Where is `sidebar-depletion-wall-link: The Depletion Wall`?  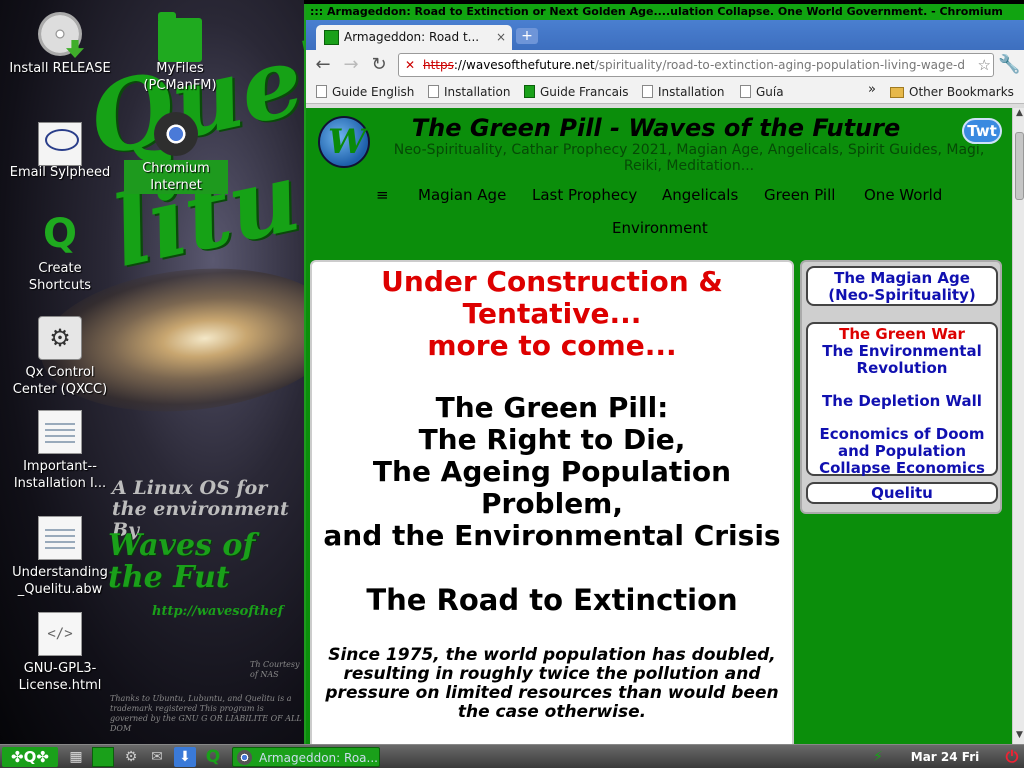 sidebar-depletion-wall-link: The Depletion Wall is located at coordinates (902, 401).